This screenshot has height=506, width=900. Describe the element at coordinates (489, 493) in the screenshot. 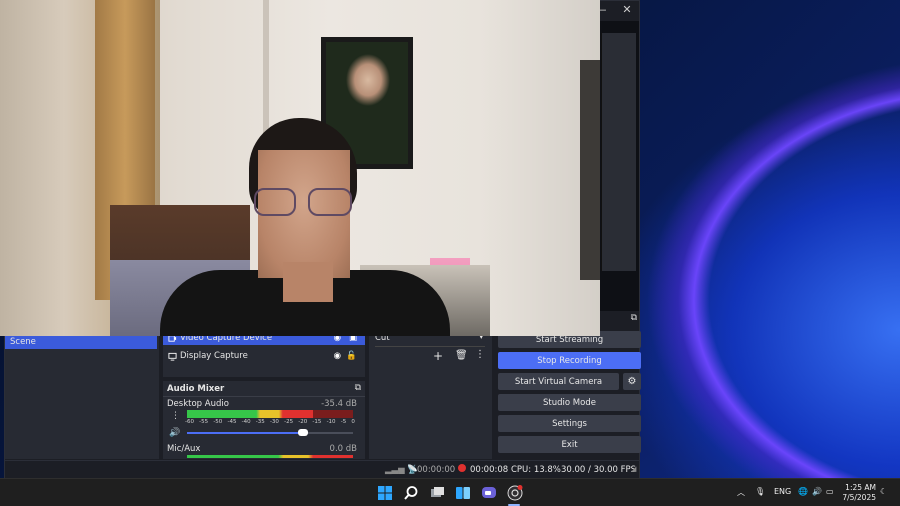

I see `chat-icon` at that location.